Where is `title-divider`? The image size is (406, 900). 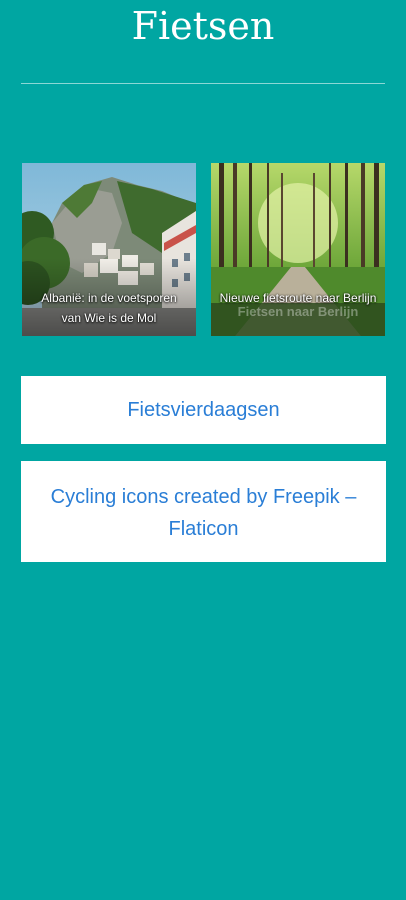
title-divider is located at coordinates (203, 83).